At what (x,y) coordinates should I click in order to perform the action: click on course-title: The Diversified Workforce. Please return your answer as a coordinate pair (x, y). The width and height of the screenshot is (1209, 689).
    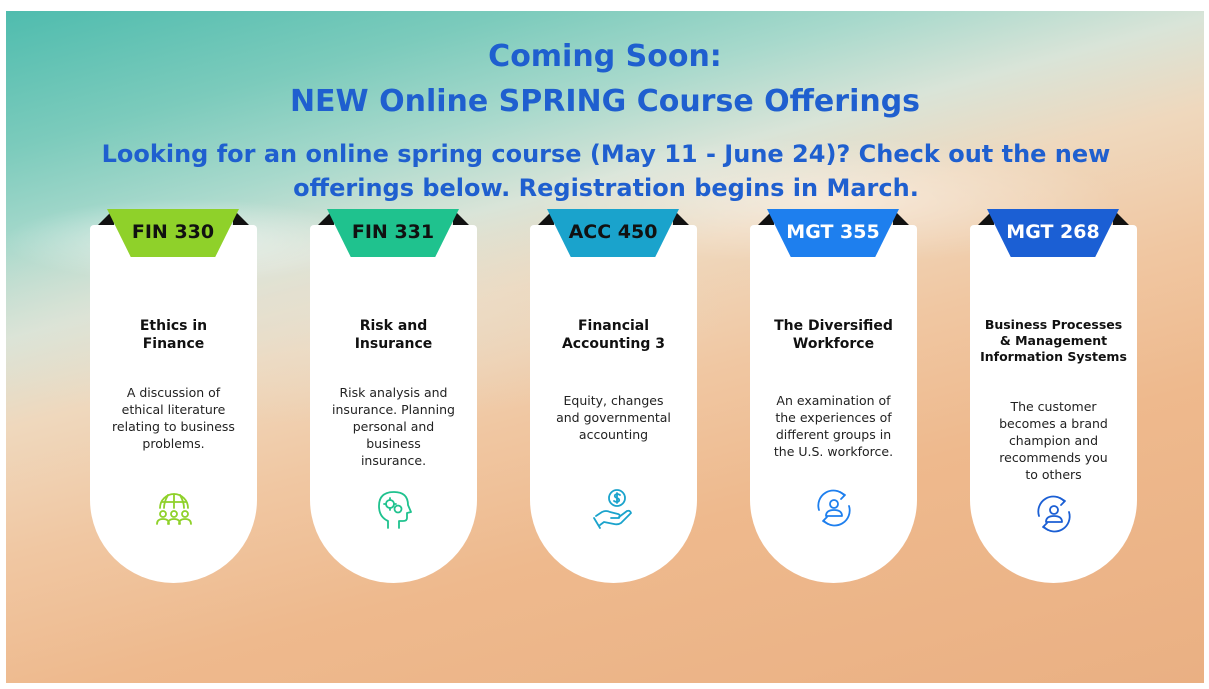
    Looking at the image, I should click on (833, 335).